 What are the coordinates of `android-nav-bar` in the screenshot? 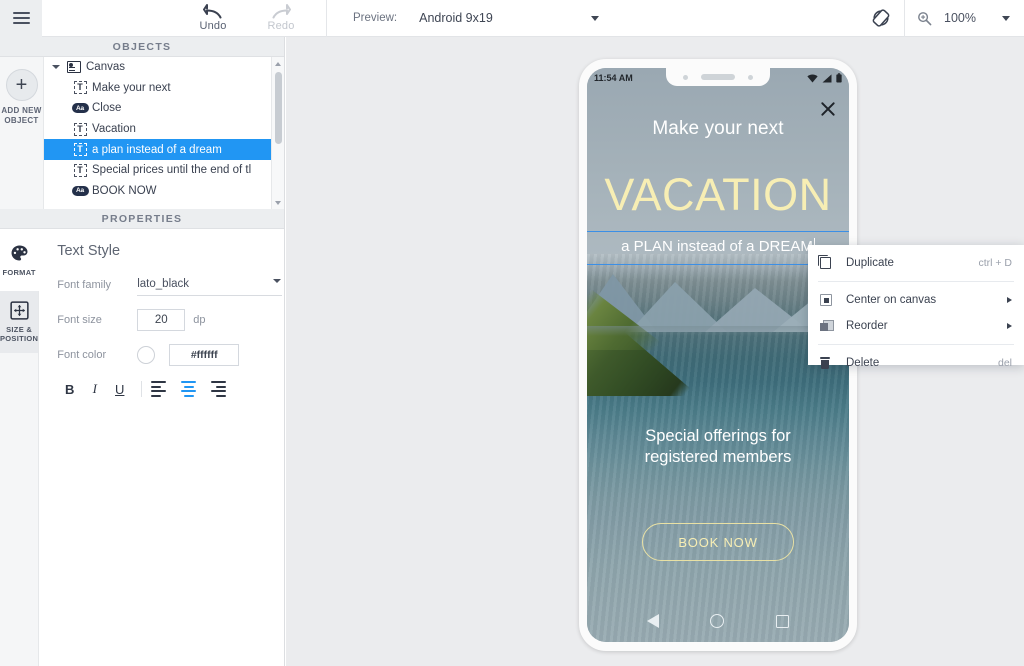 It's located at (718, 621).